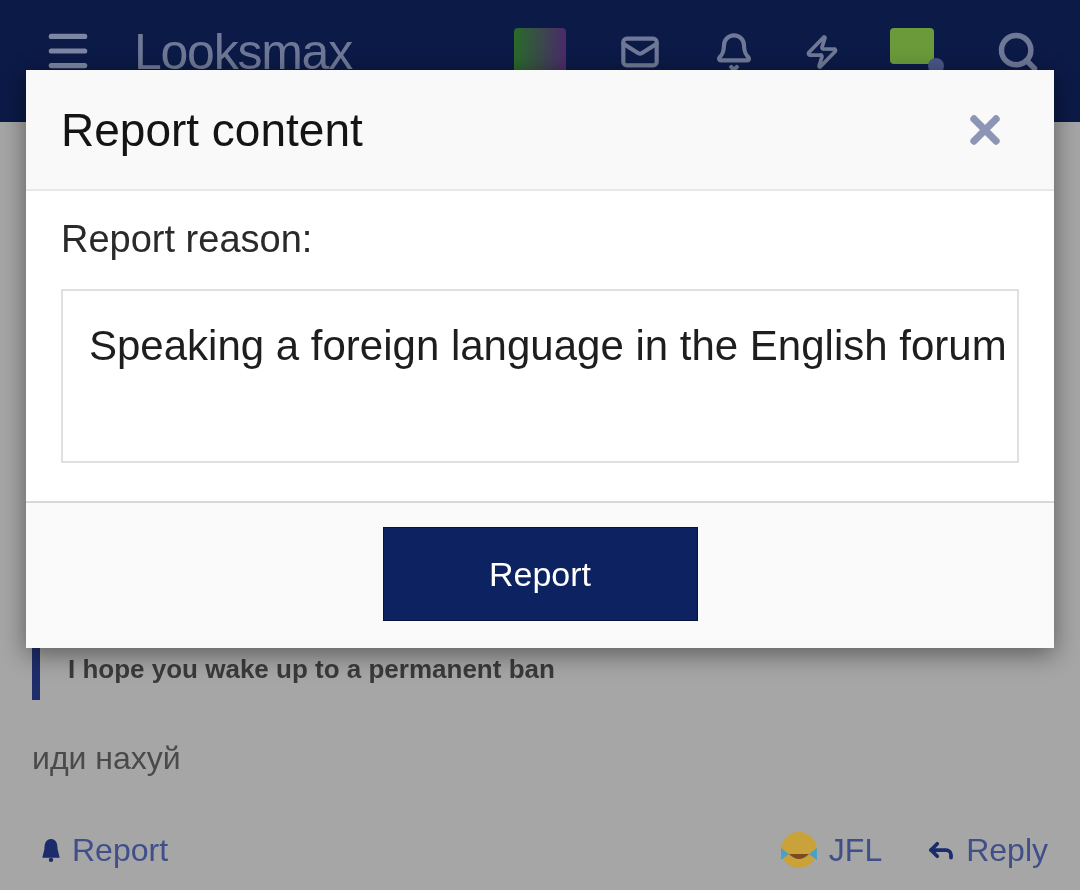 The height and width of the screenshot is (890, 1080). What do you see at coordinates (100, 850) in the screenshot?
I see `report-link: Report` at bounding box center [100, 850].